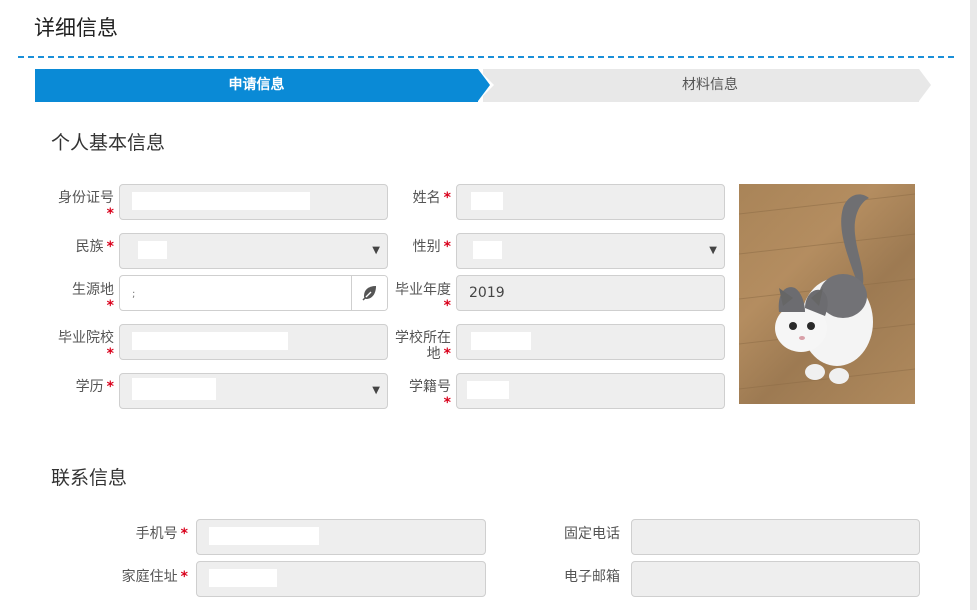 Image resolution: width=977 pixels, height=610 pixels. What do you see at coordinates (431, 247) in the screenshot?
I see `label-gender: 性别 *` at bounding box center [431, 247].